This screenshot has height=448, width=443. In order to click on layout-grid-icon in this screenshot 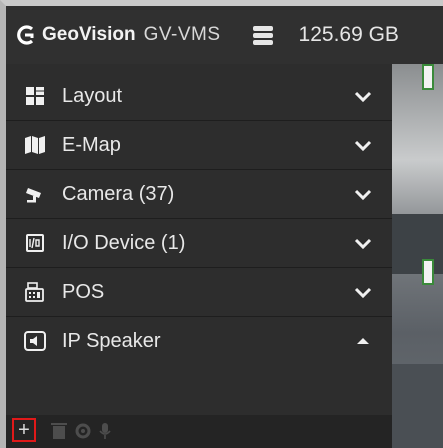, I will do `click(35, 96)`.